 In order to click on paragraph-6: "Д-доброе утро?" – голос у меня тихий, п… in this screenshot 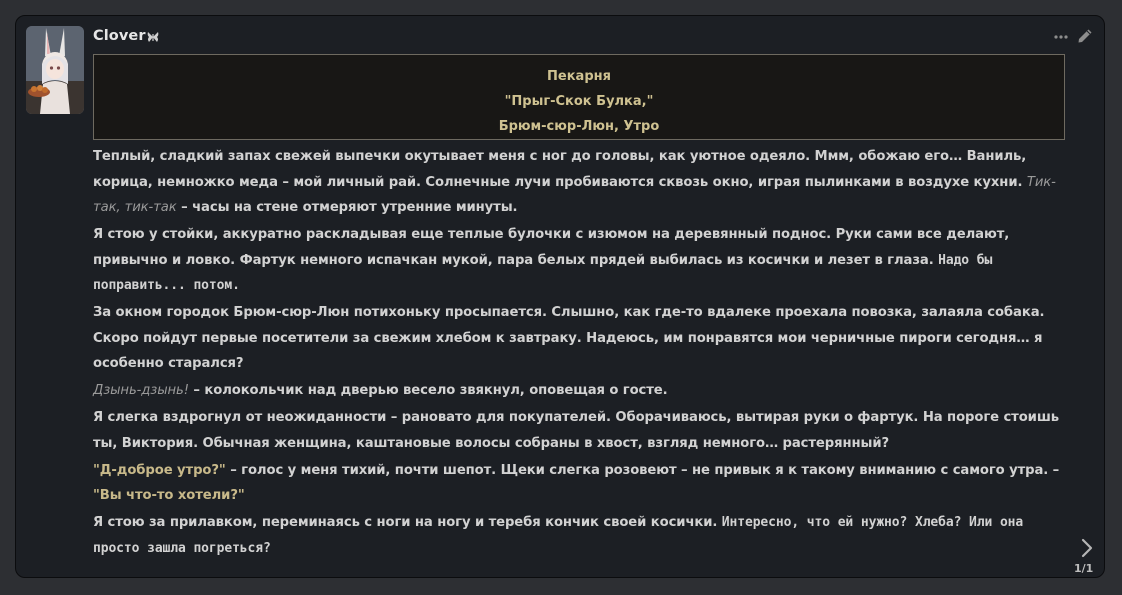, I will do `click(579, 483)`.